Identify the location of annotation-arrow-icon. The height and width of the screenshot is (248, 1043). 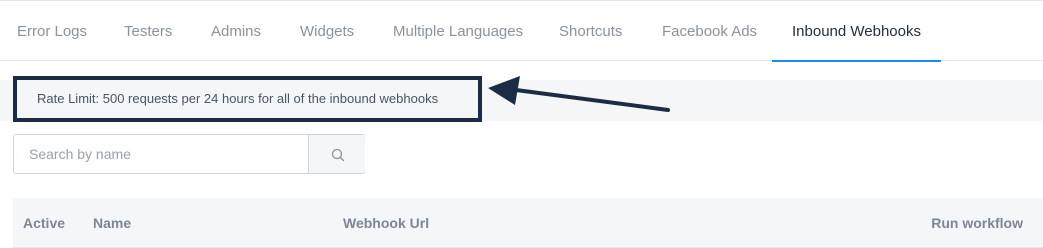
(579, 94).